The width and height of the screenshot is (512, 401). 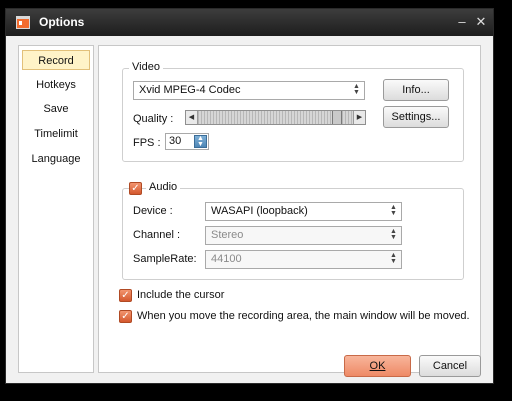 I want to click on sidebar-item-language: Language, so click(x=56, y=159).